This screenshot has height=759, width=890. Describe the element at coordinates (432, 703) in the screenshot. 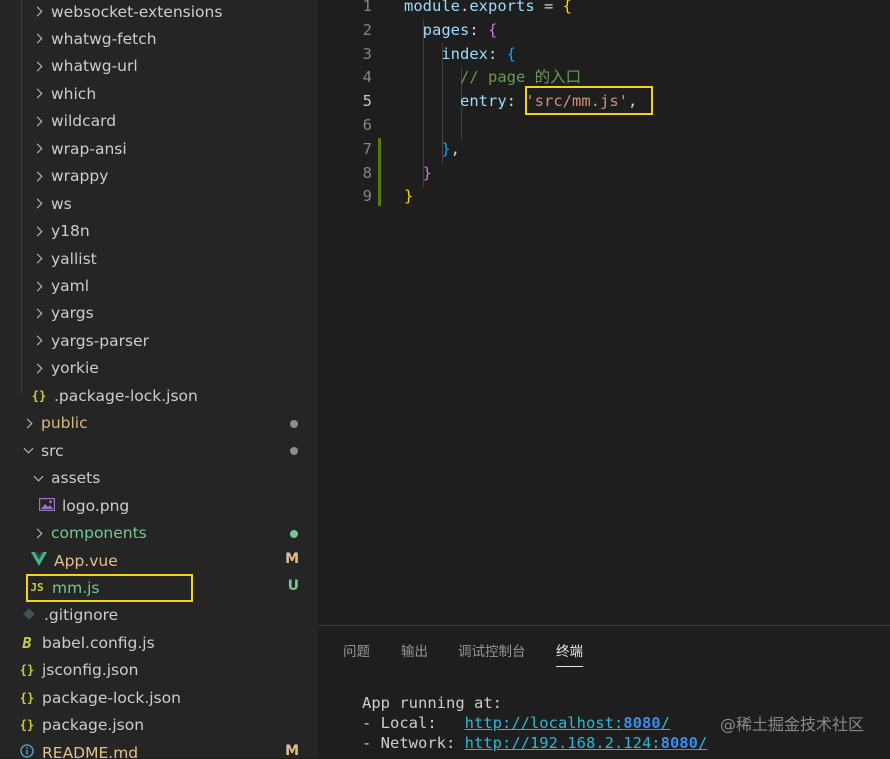

I see `terminal-text: App running at:` at that location.